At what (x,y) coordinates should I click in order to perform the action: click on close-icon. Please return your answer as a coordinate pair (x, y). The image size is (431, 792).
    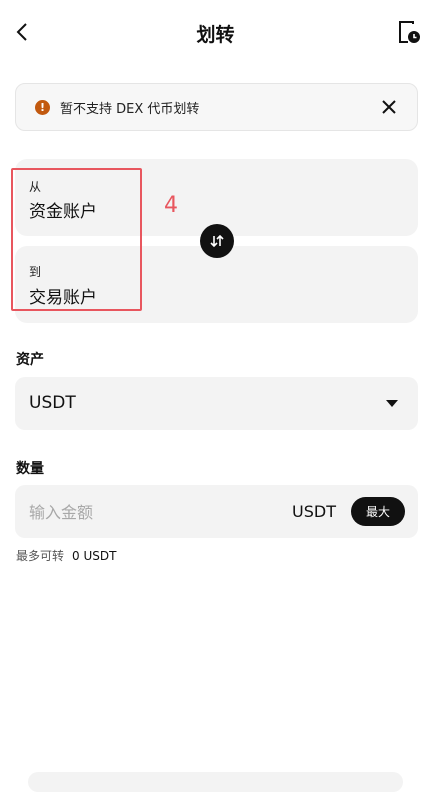
    Looking at the image, I should click on (389, 107).